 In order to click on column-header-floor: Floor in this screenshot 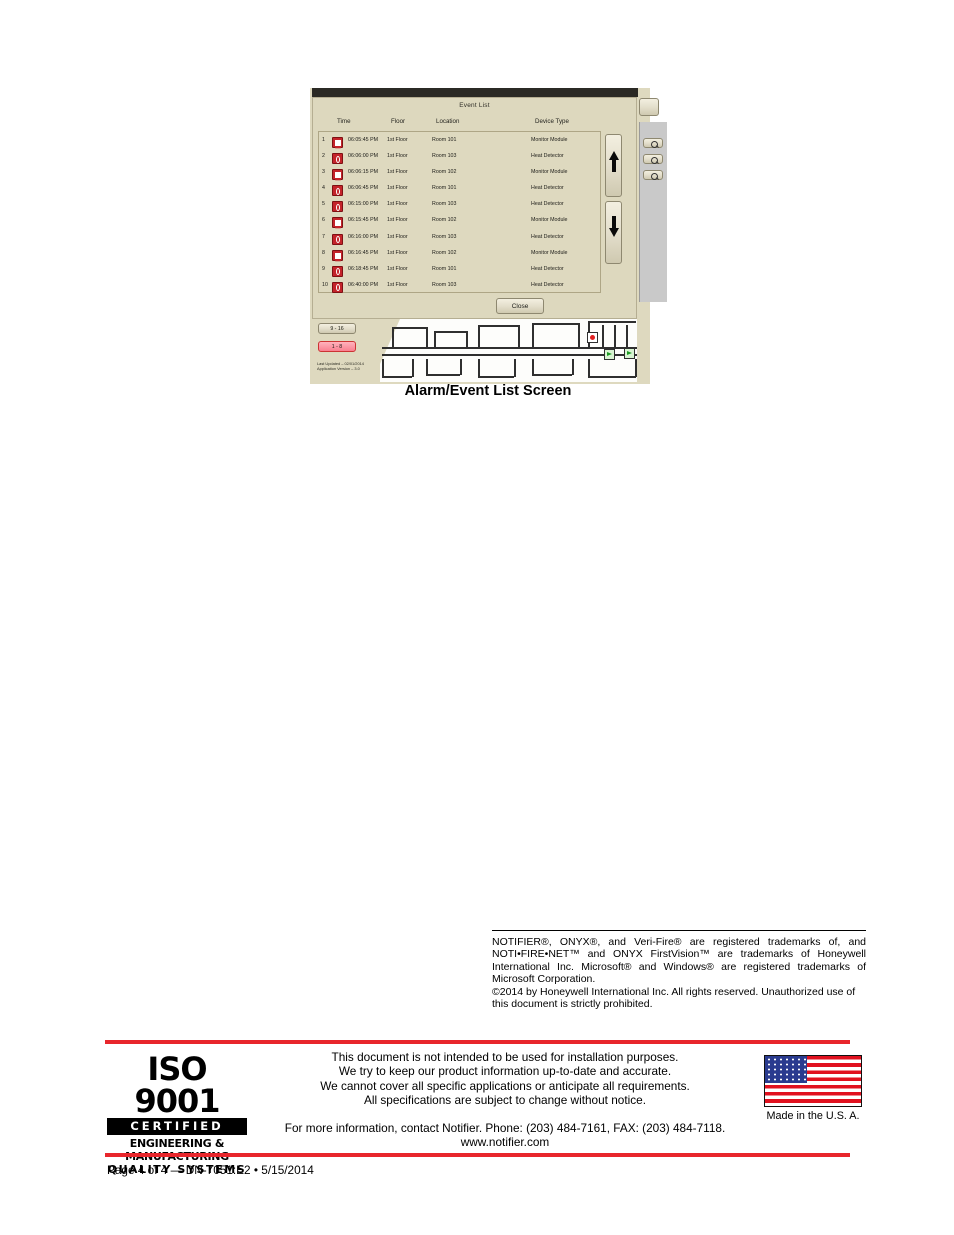, I will do `click(398, 121)`.